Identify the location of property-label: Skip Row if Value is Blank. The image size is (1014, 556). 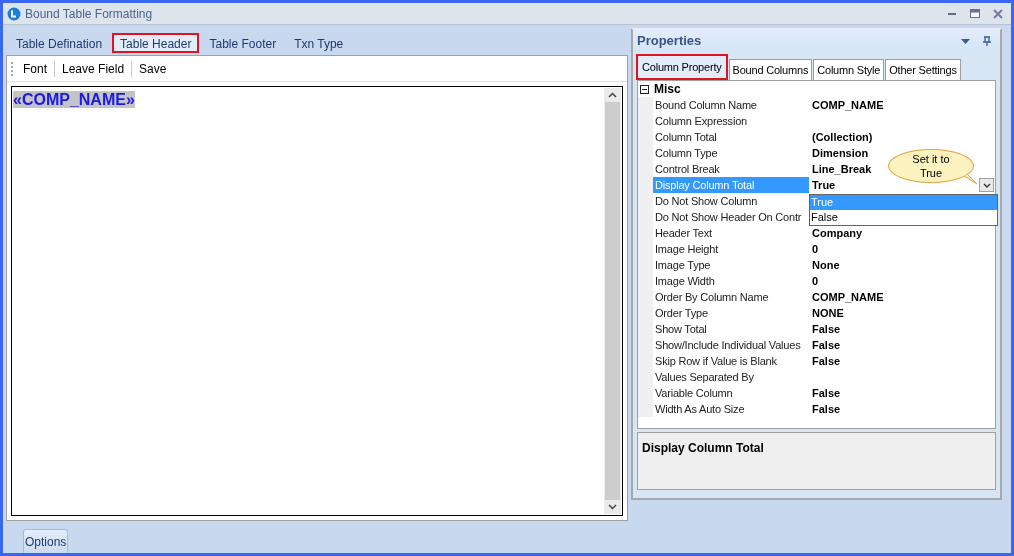
(731, 361).